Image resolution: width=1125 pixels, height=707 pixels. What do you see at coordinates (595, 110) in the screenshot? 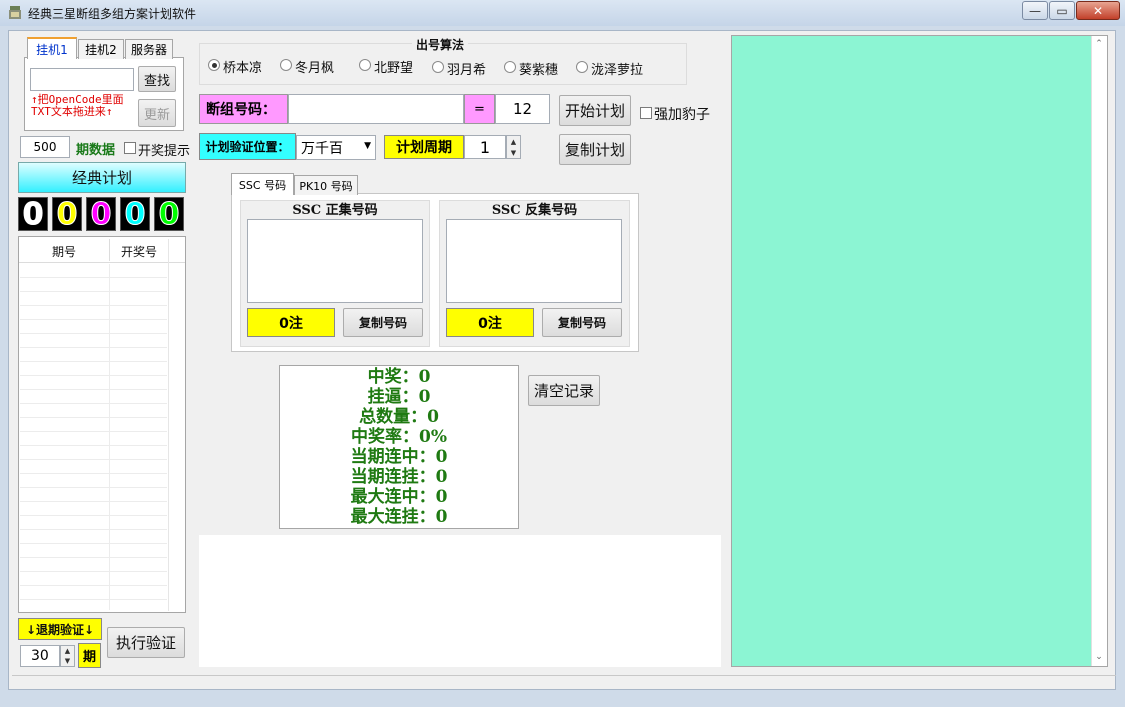
I see `start-plan-button: 开始计划` at bounding box center [595, 110].